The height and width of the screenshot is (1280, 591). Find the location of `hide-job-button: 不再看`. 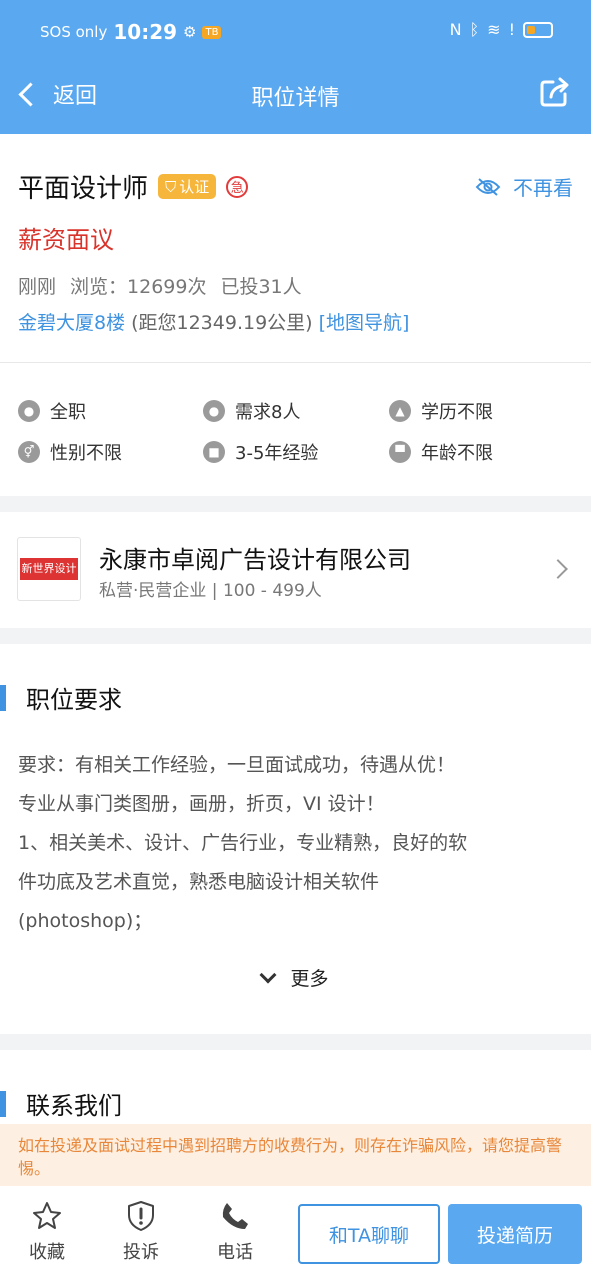

hide-job-button: 不再看 is located at coordinates (524, 186).